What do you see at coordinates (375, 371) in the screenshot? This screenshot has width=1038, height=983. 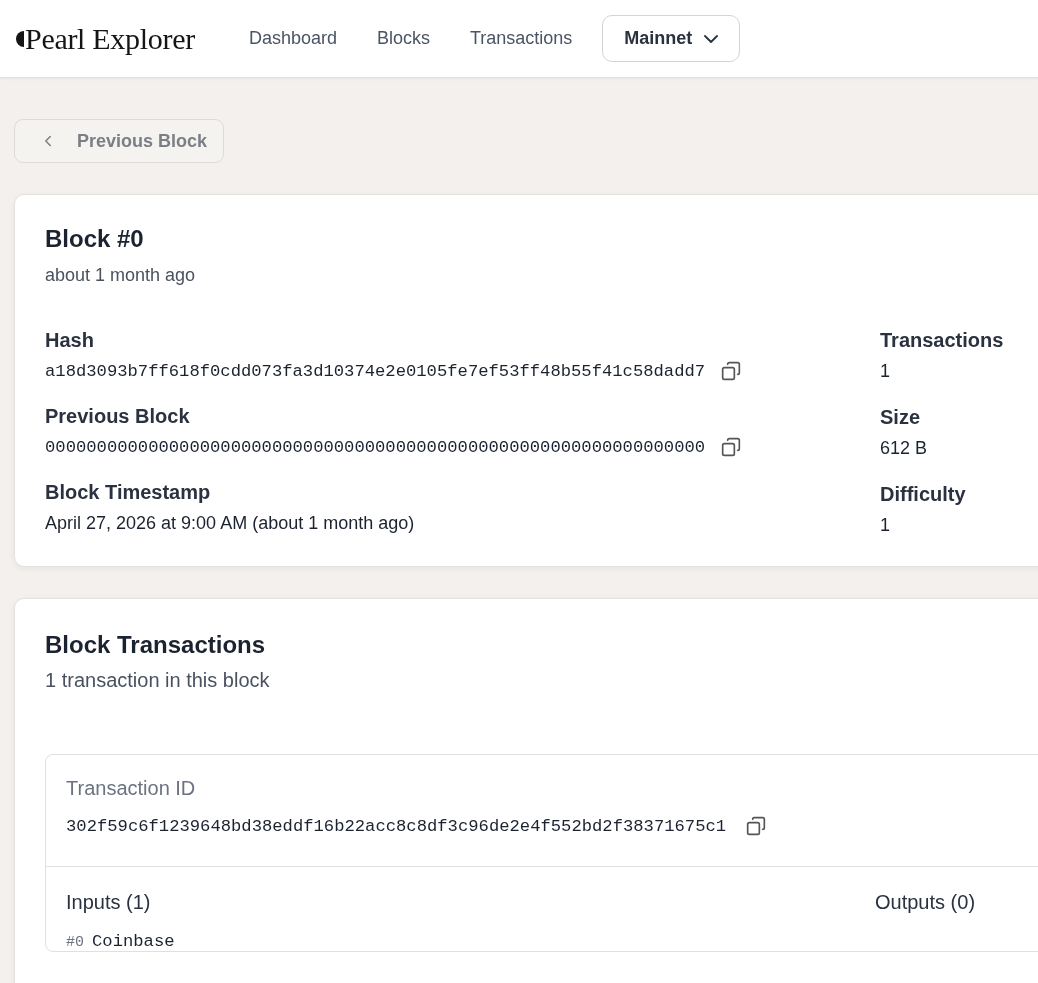 I see `hash-value: a18d3093b7ff618f0cdd073fa3d10374e2e0105fe7ef53ff48b55f41c58dadd7` at bounding box center [375, 371].